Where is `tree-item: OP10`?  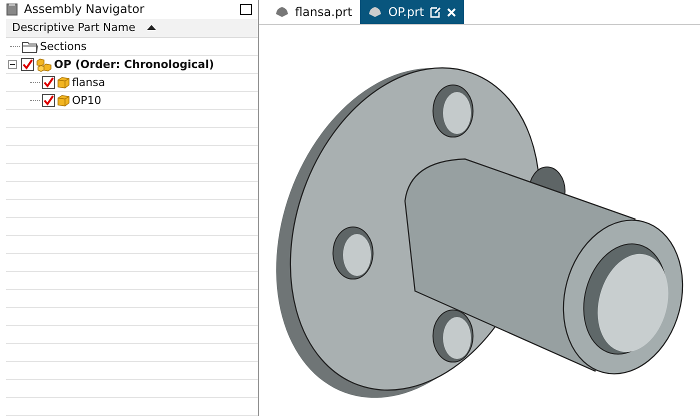 tree-item: OP10 is located at coordinates (87, 100).